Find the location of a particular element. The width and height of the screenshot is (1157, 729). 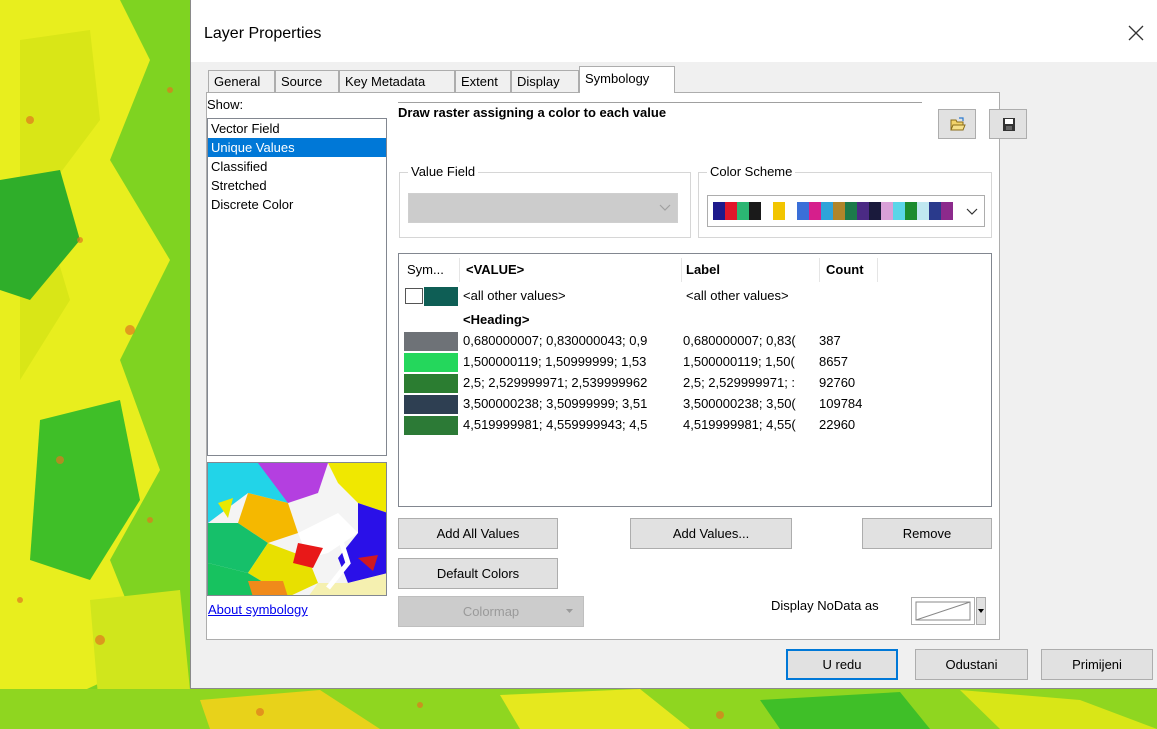

color-ramp is located at coordinates (833, 211).